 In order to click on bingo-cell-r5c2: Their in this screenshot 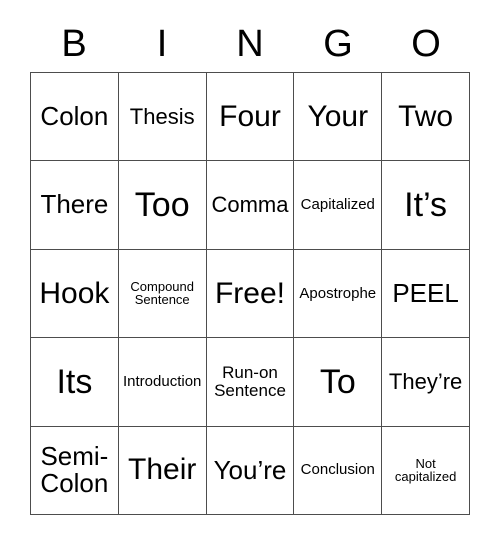, I will do `click(162, 470)`.